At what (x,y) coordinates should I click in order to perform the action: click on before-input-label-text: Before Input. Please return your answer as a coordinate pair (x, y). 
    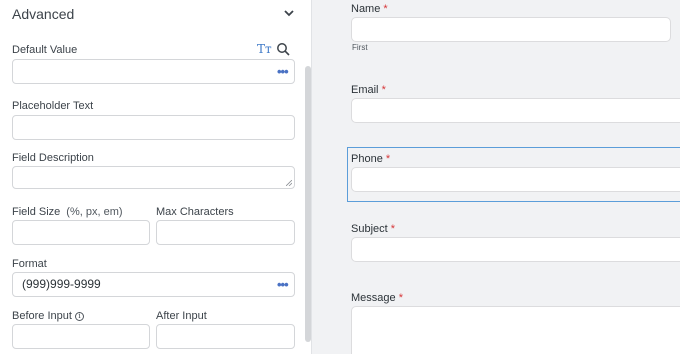
    Looking at the image, I should click on (42, 316).